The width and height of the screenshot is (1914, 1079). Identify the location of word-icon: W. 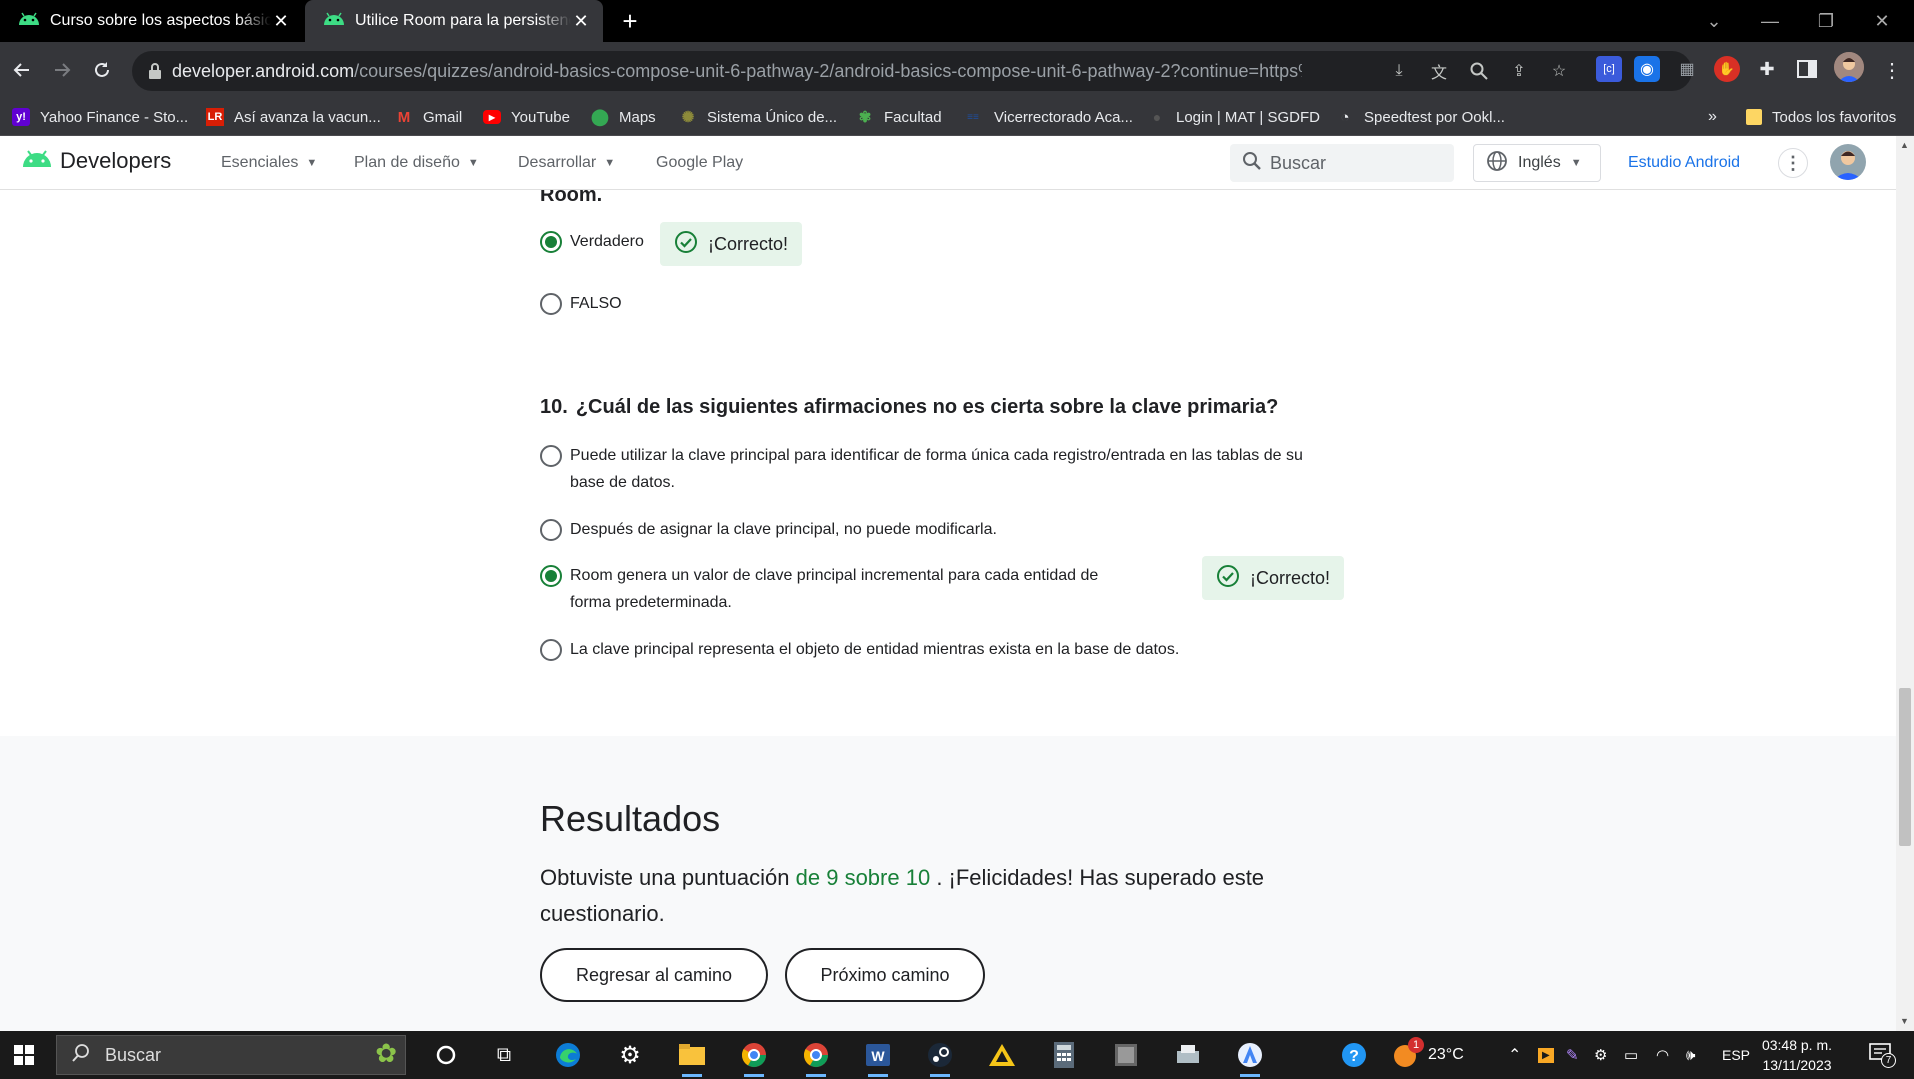
(878, 1057).